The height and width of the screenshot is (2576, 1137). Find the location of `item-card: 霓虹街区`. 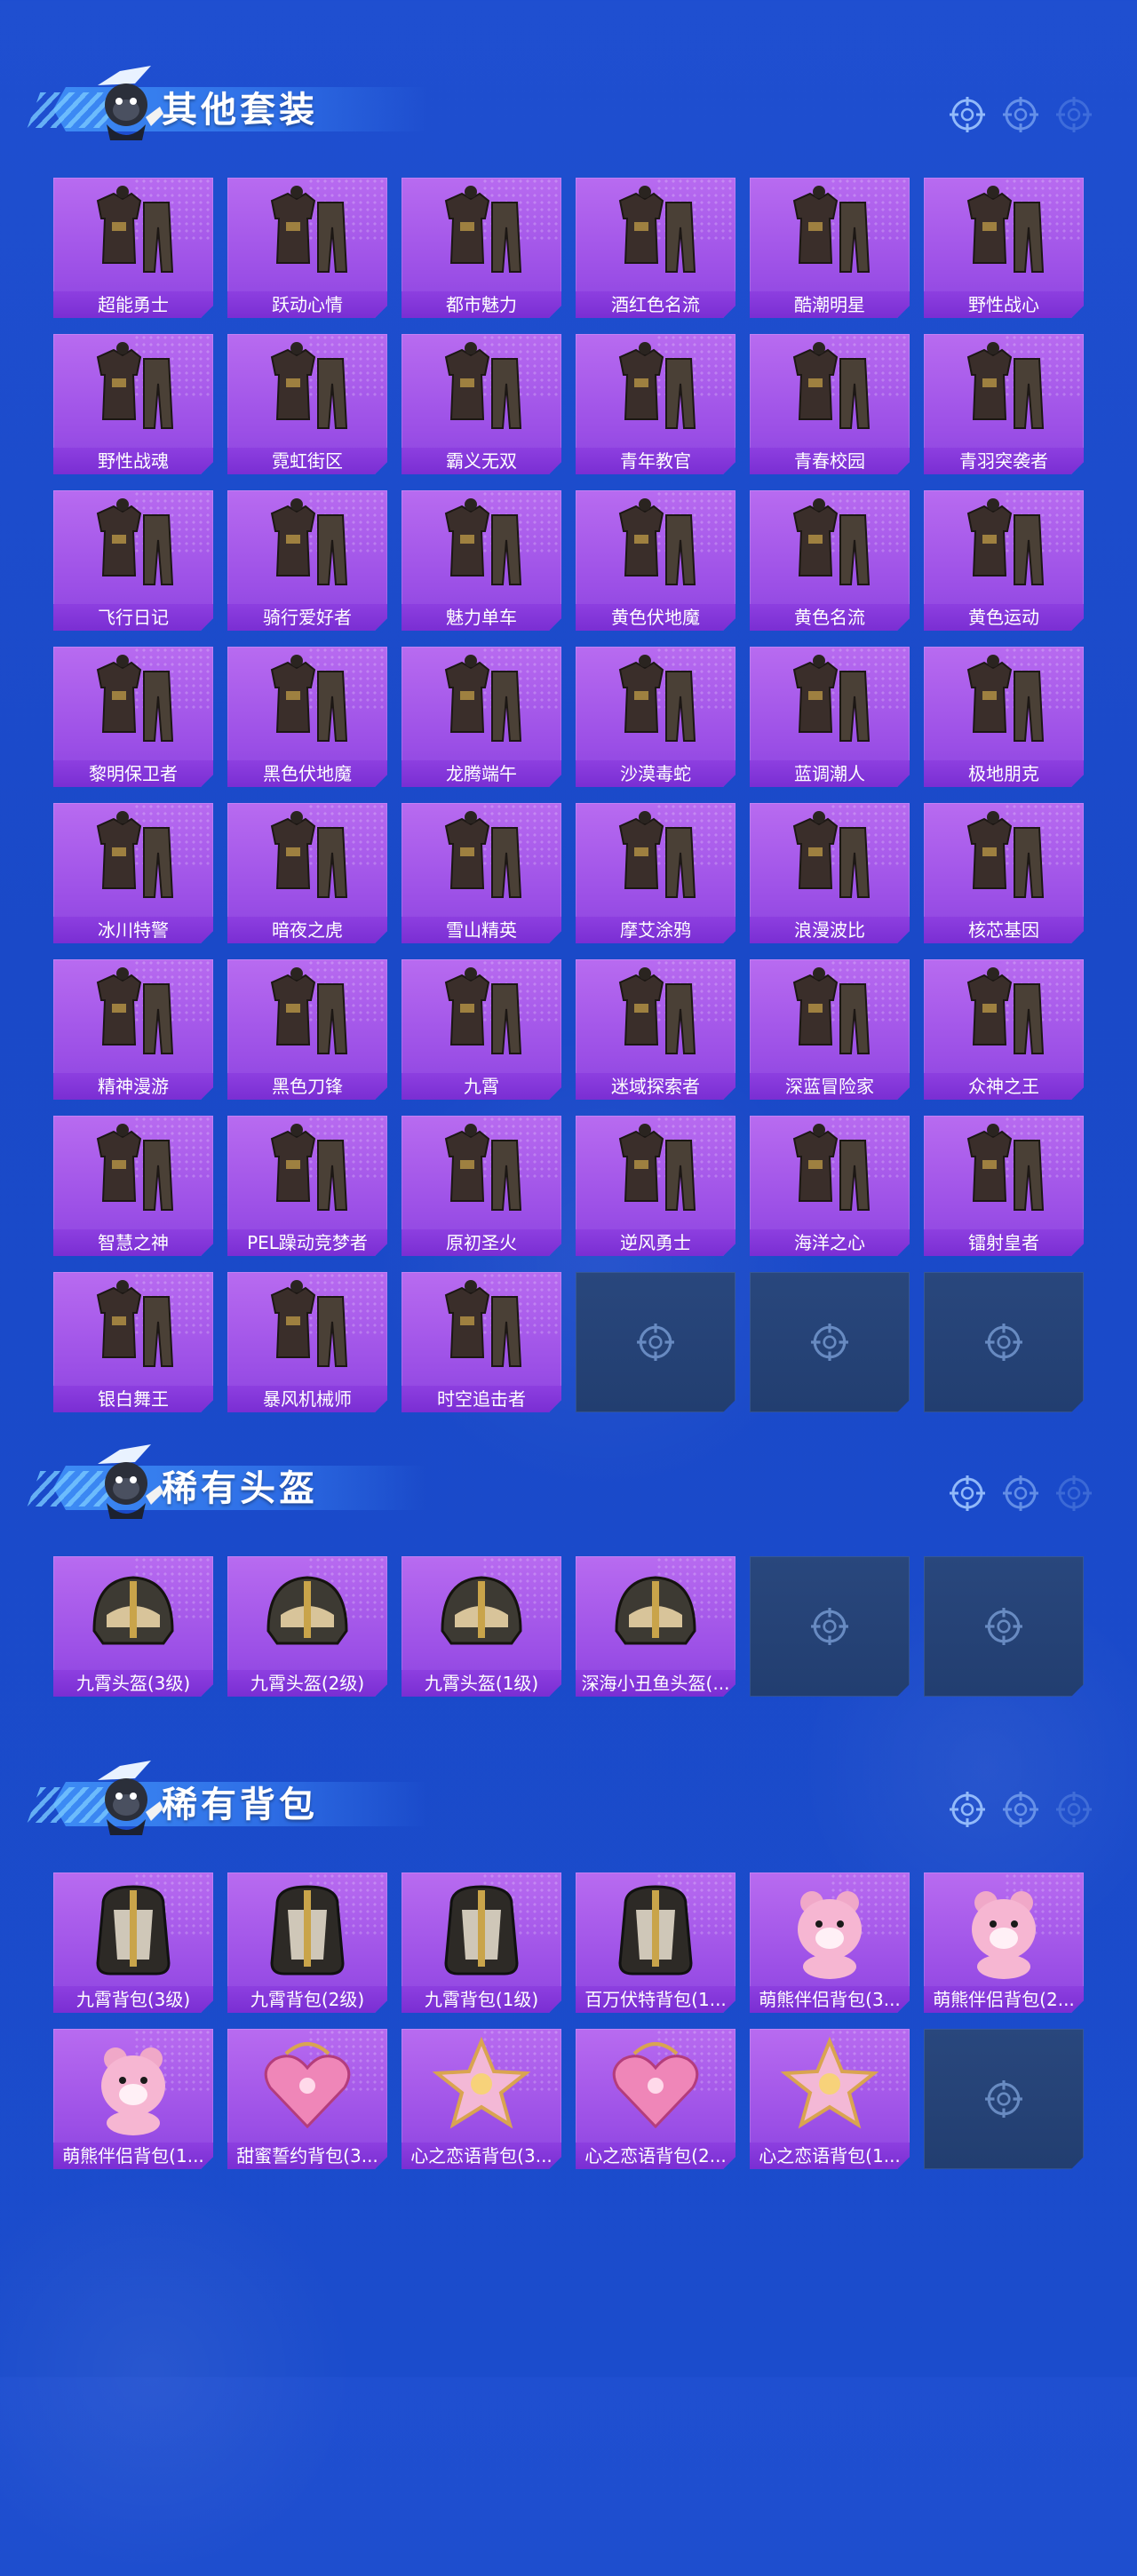

item-card: 霓虹街区 is located at coordinates (307, 404).